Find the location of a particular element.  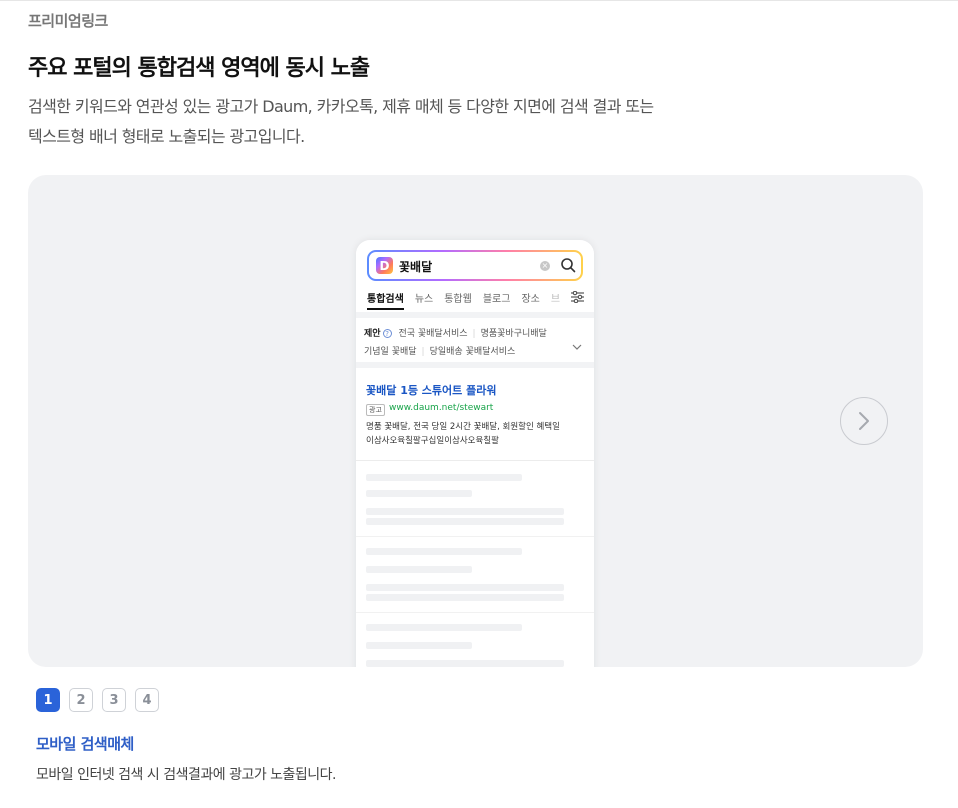

phone-tab-bar: 통합검색 뉴스 통합웹 블로그 장소 브 is located at coordinates (469, 300).